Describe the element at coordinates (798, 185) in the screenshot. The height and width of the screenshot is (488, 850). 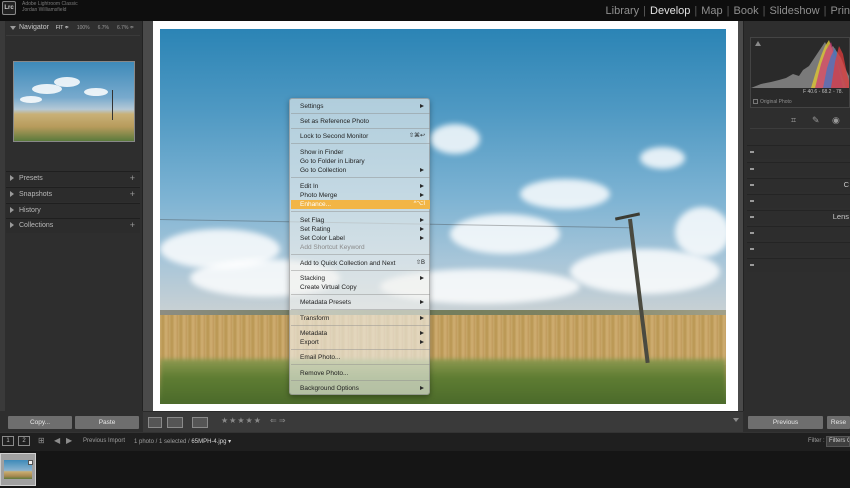
I see `right-panel-row: C` at that location.